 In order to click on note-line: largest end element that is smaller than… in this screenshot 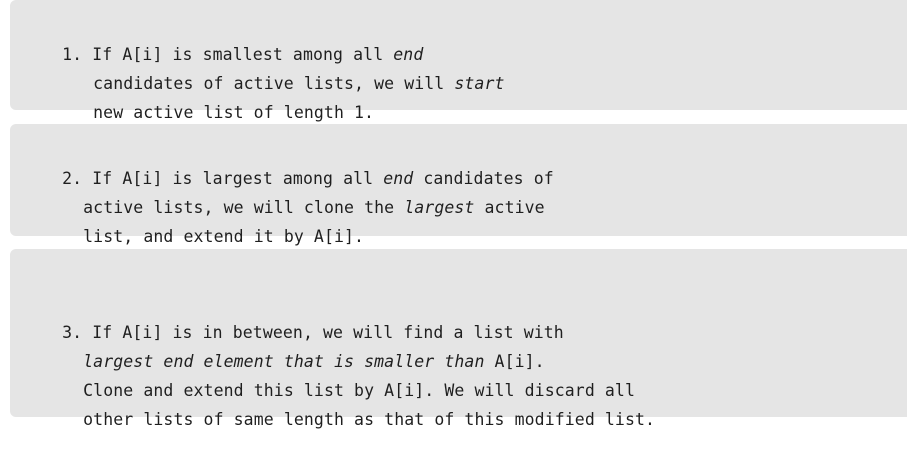, I will do `click(314, 361)`.